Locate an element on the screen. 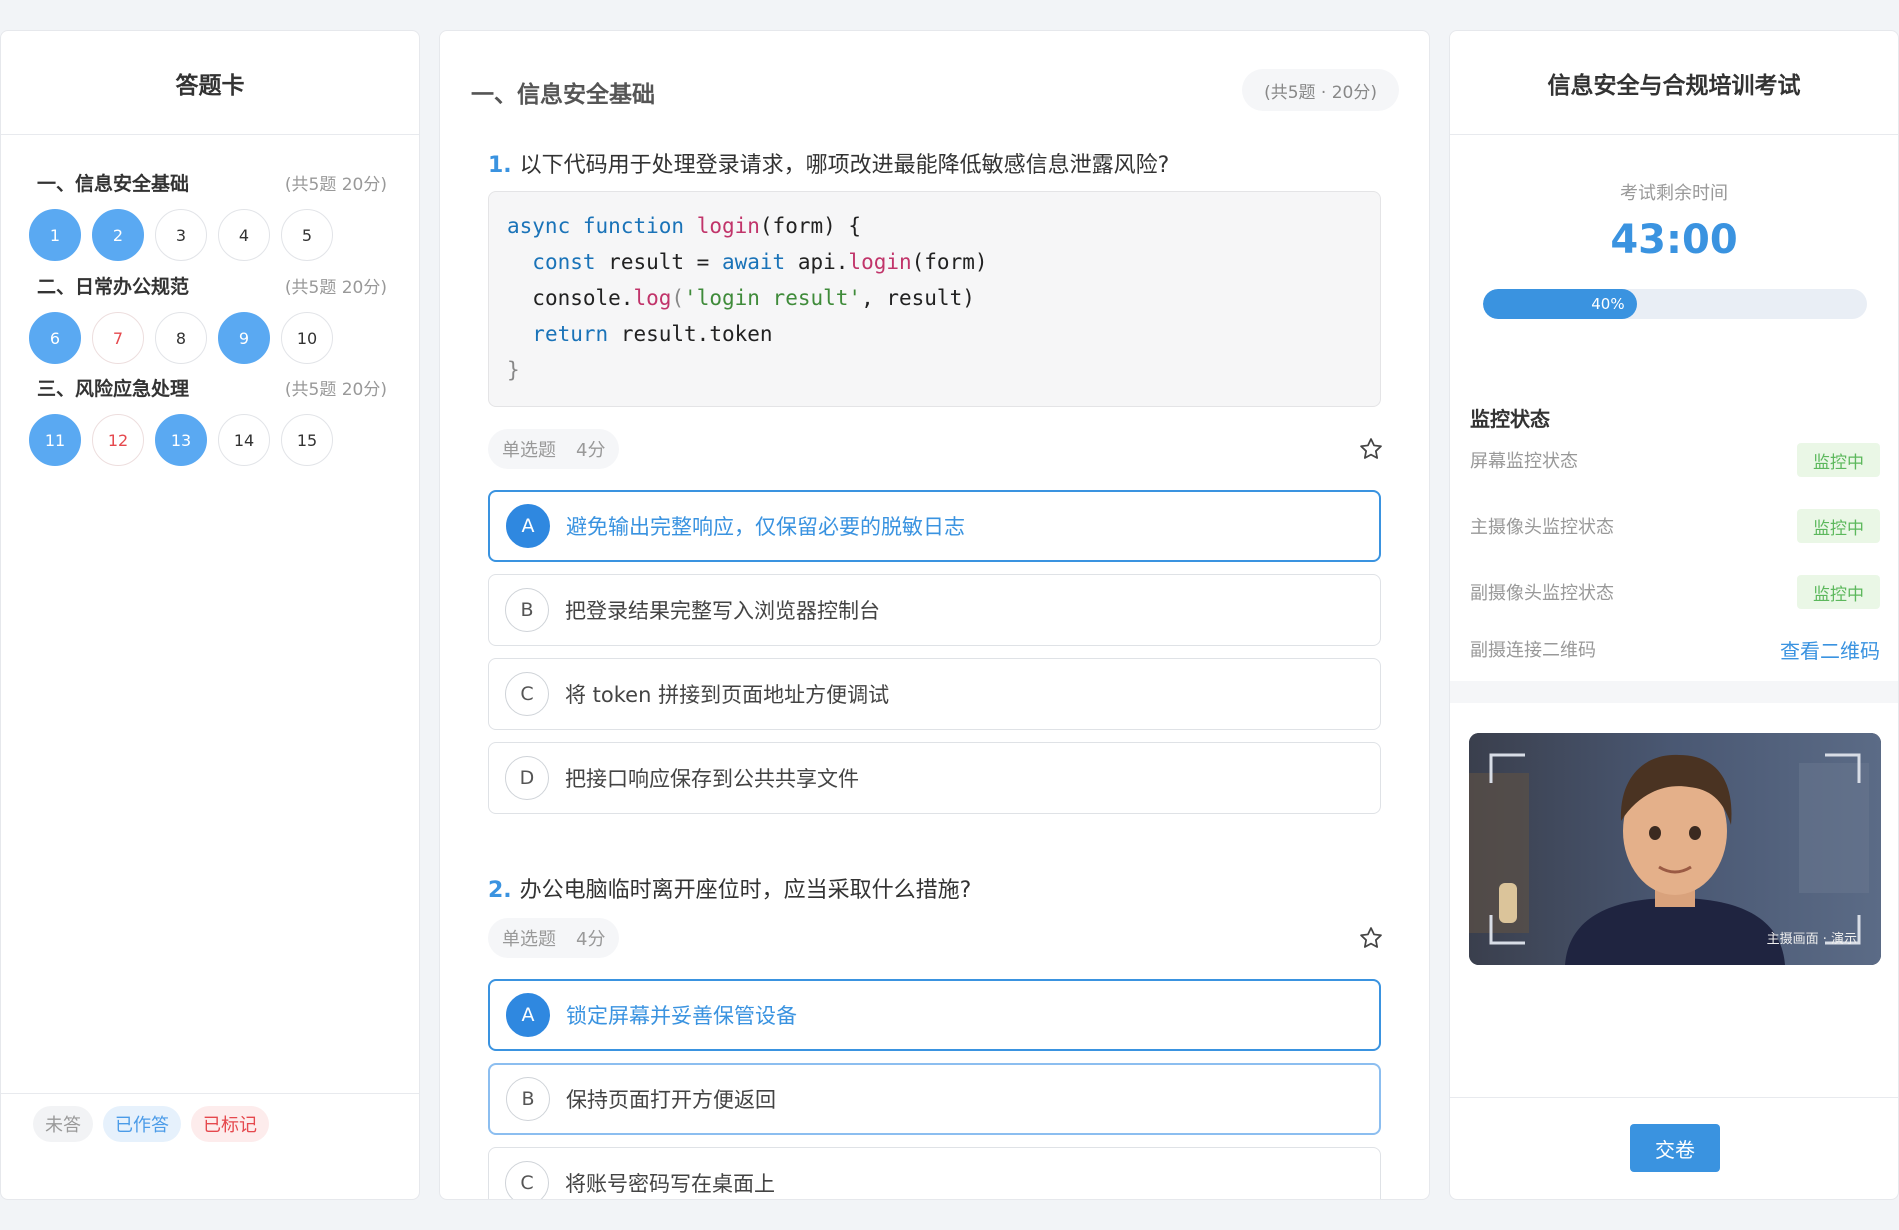  code-token: log is located at coordinates (652, 298).